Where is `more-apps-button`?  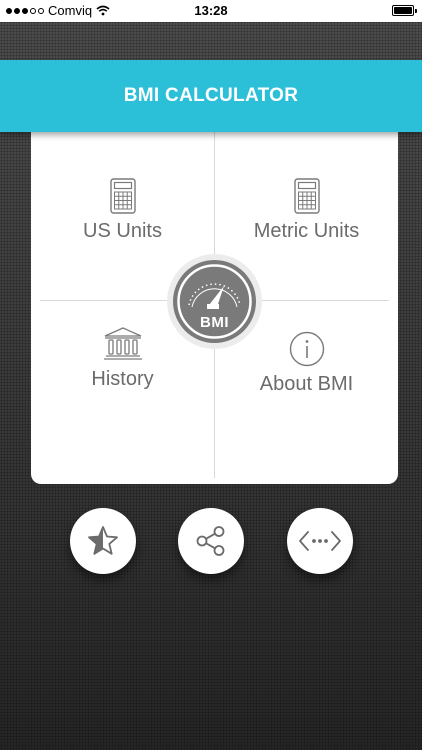 more-apps-button is located at coordinates (320, 541).